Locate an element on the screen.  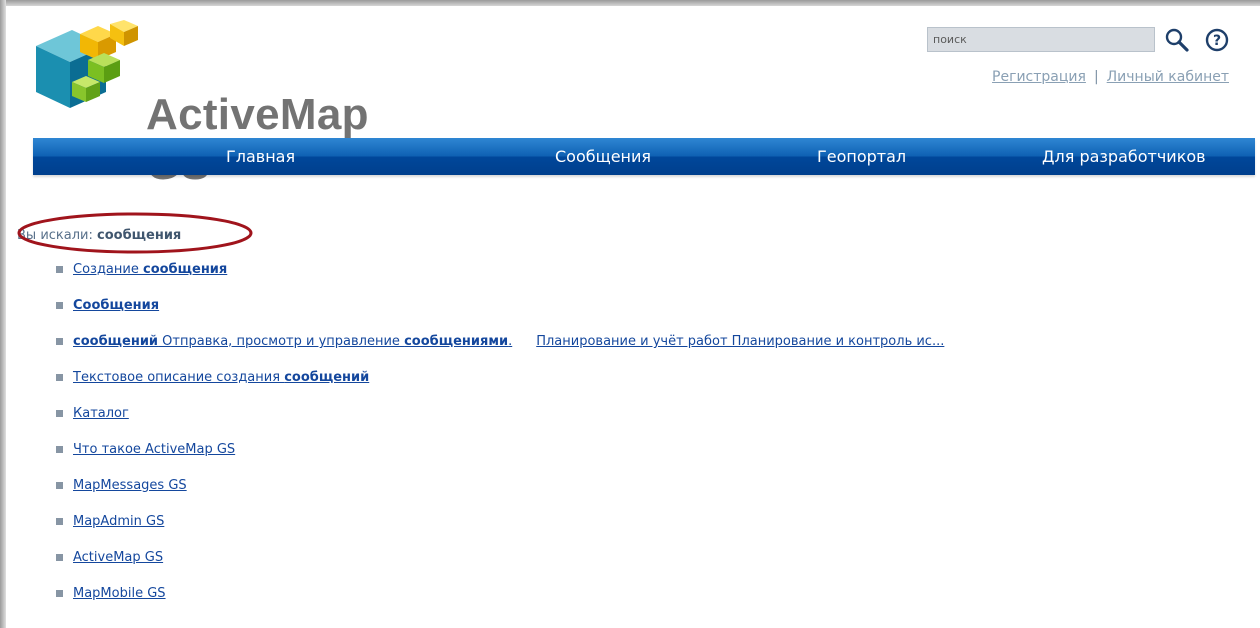
result-link: Текстовое описание создания сообщений is located at coordinates (221, 377).